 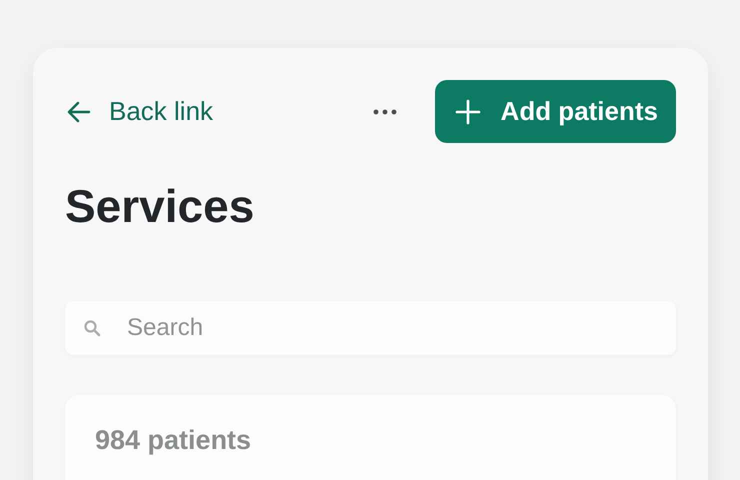 What do you see at coordinates (370, 328) in the screenshot?
I see `search-field: Search` at bounding box center [370, 328].